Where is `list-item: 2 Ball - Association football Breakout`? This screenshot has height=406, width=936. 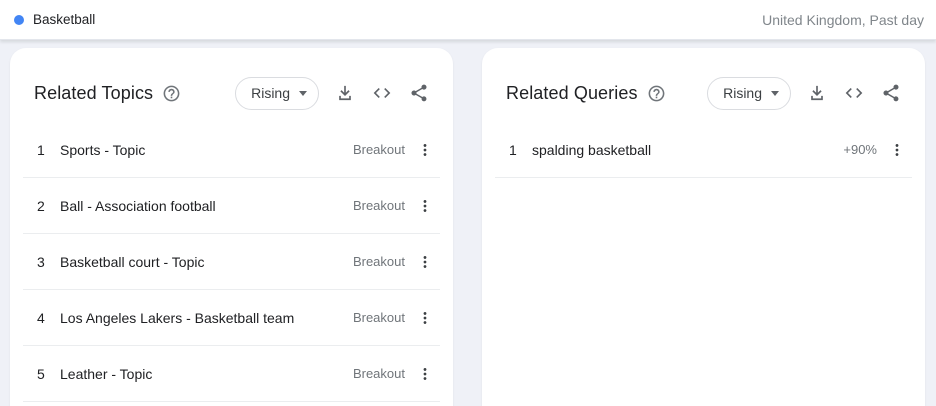
list-item: 2 Ball - Association football Breakout is located at coordinates (231, 206).